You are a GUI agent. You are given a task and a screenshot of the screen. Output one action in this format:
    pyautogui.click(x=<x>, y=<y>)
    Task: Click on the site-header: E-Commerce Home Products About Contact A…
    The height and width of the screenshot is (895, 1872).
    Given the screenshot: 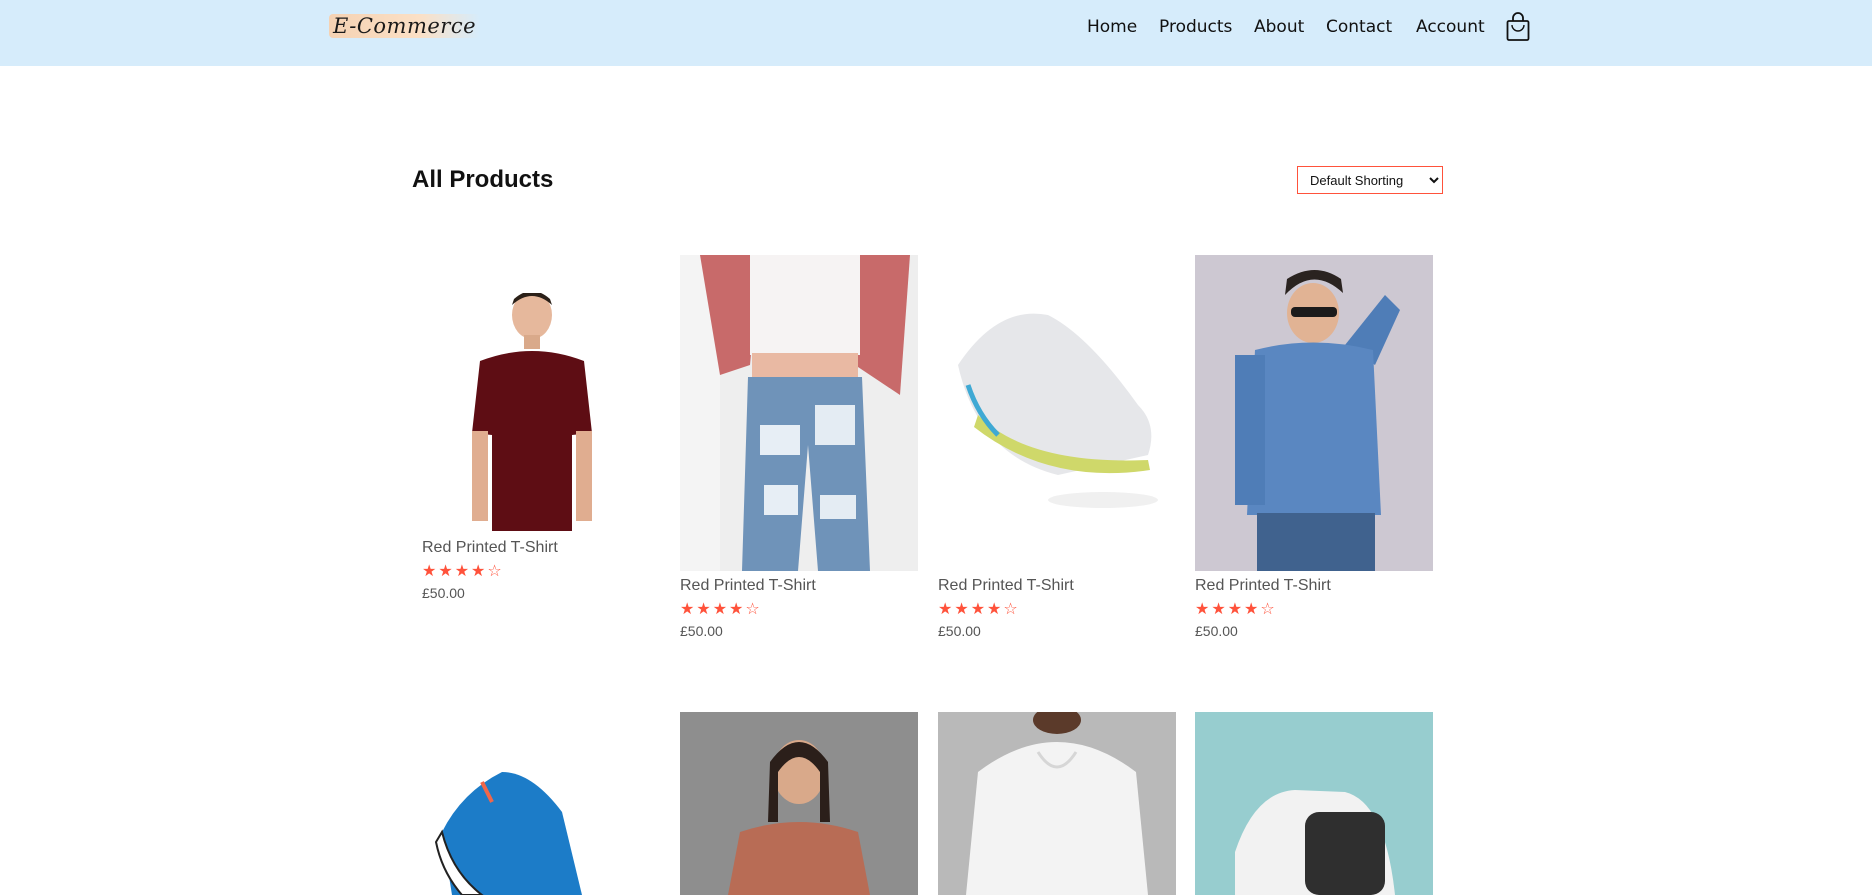 What is the action you would take?
    pyautogui.click(x=936, y=33)
    